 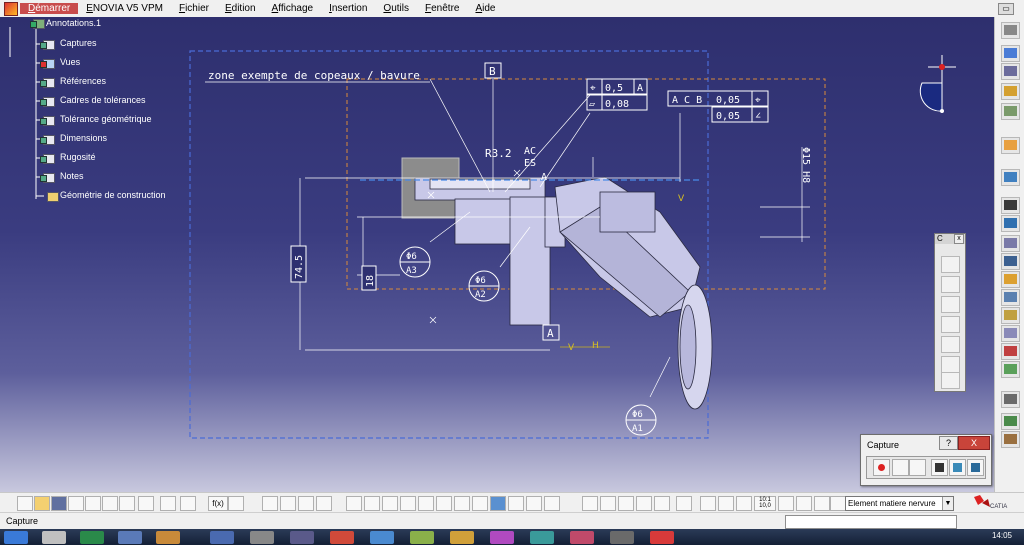 What do you see at coordinates (950, 284) in the screenshot?
I see `ft-box-icon` at bounding box center [950, 284].